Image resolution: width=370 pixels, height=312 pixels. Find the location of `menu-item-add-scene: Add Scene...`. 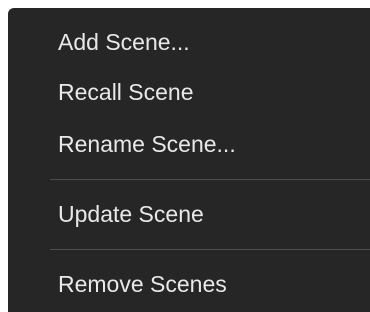

menu-item-add-scene: Add Scene... is located at coordinates (124, 42).